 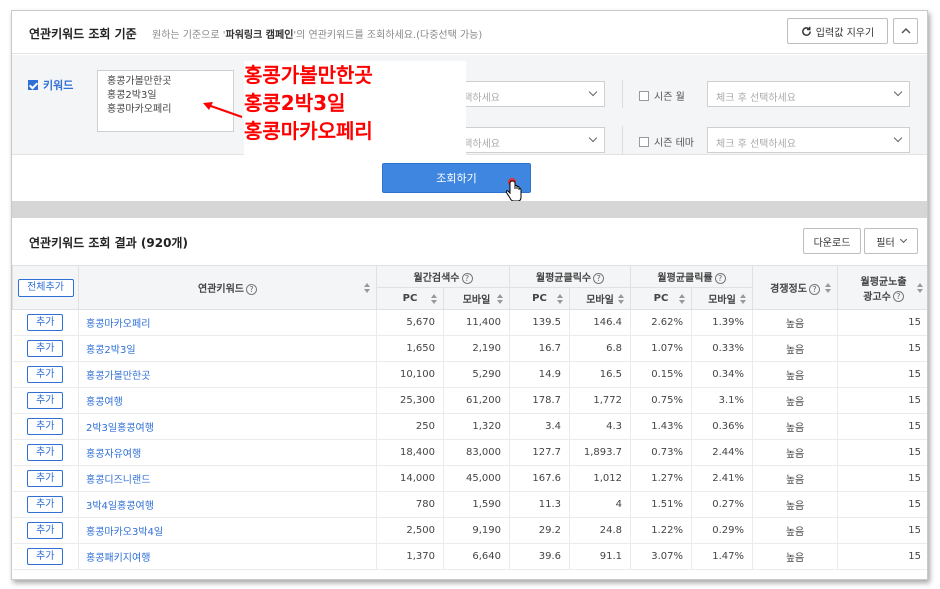 What do you see at coordinates (661, 298) in the screenshot?
I see `ctr-pc-header: PC` at bounding box center [661, 298].